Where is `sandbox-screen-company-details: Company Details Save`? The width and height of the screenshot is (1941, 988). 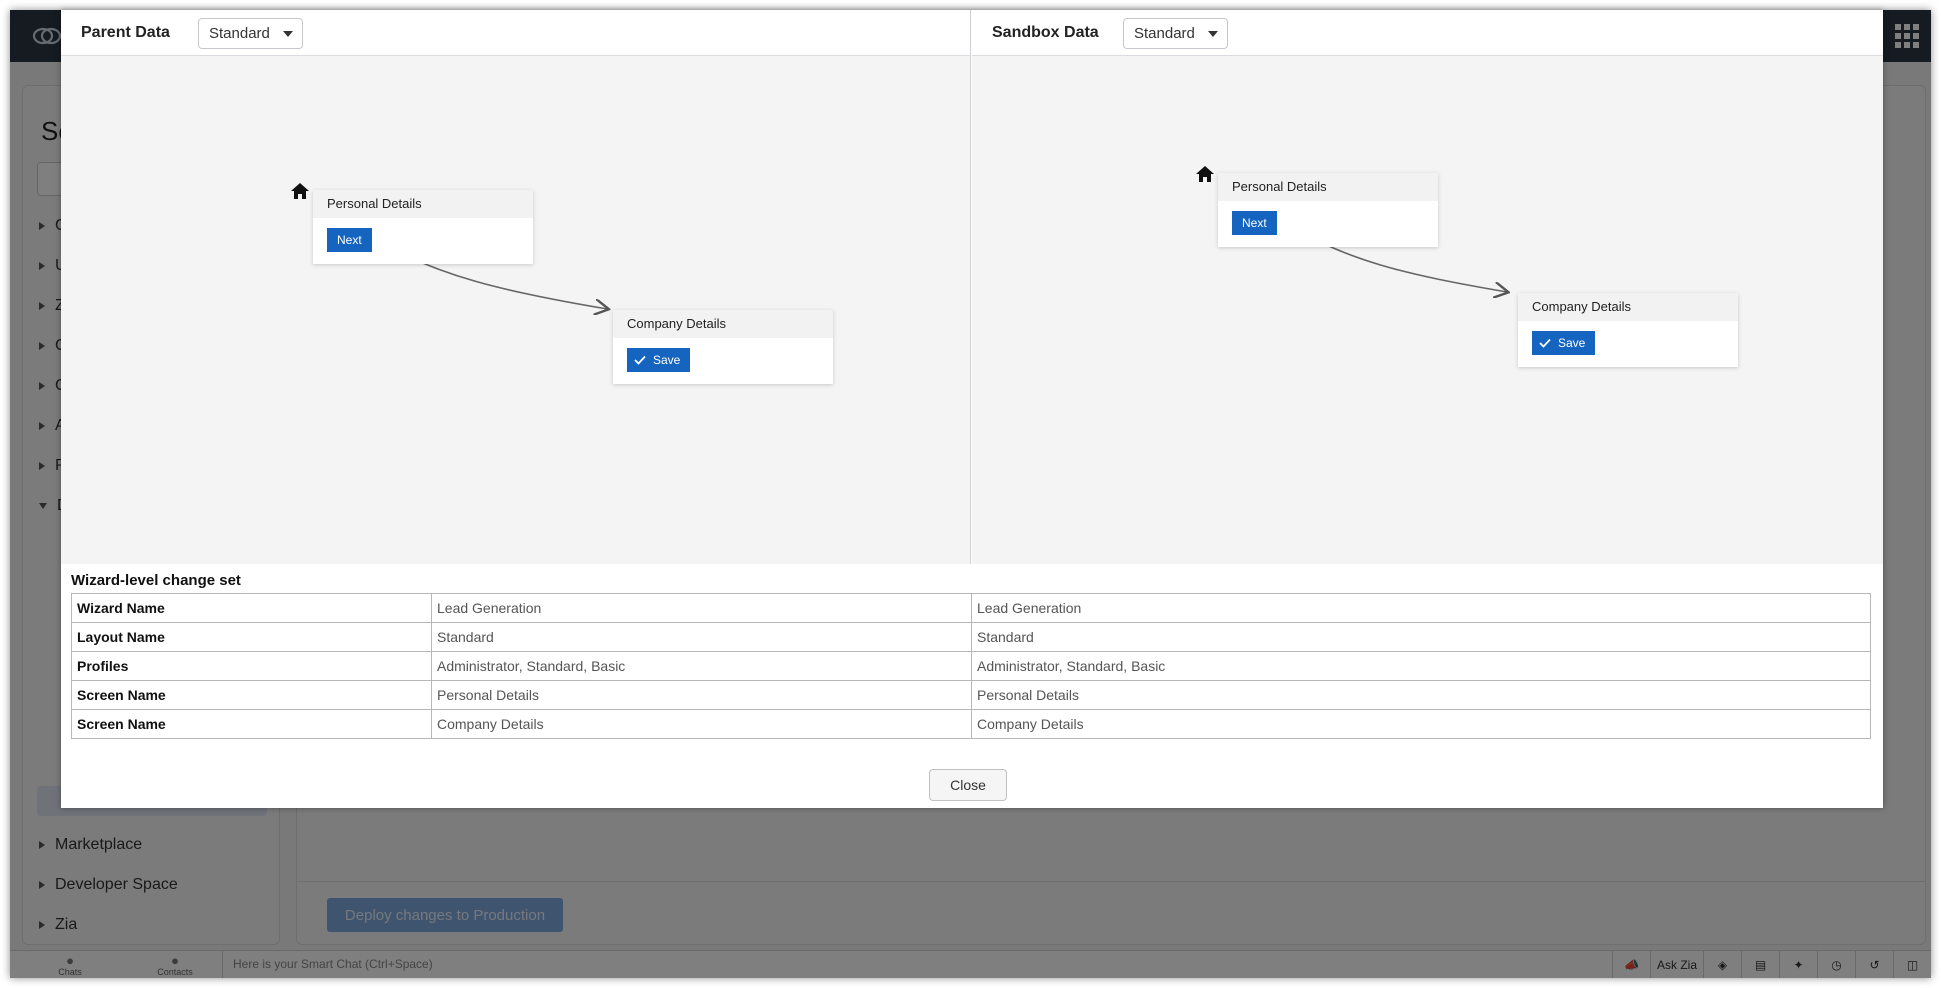
sandbox-screen-company-details: Company Details Save is located at coordinates (1628, 330).